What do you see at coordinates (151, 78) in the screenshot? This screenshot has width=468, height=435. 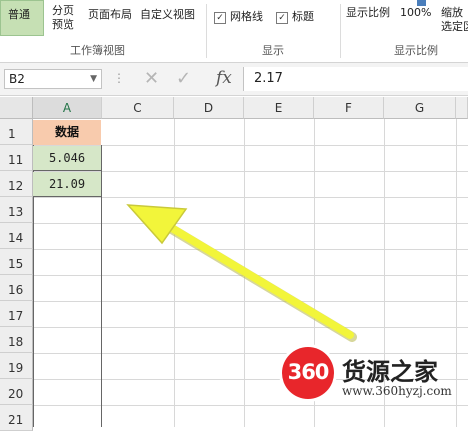 I see `cancel-icon: ✕` at bounding box center [151, 78].